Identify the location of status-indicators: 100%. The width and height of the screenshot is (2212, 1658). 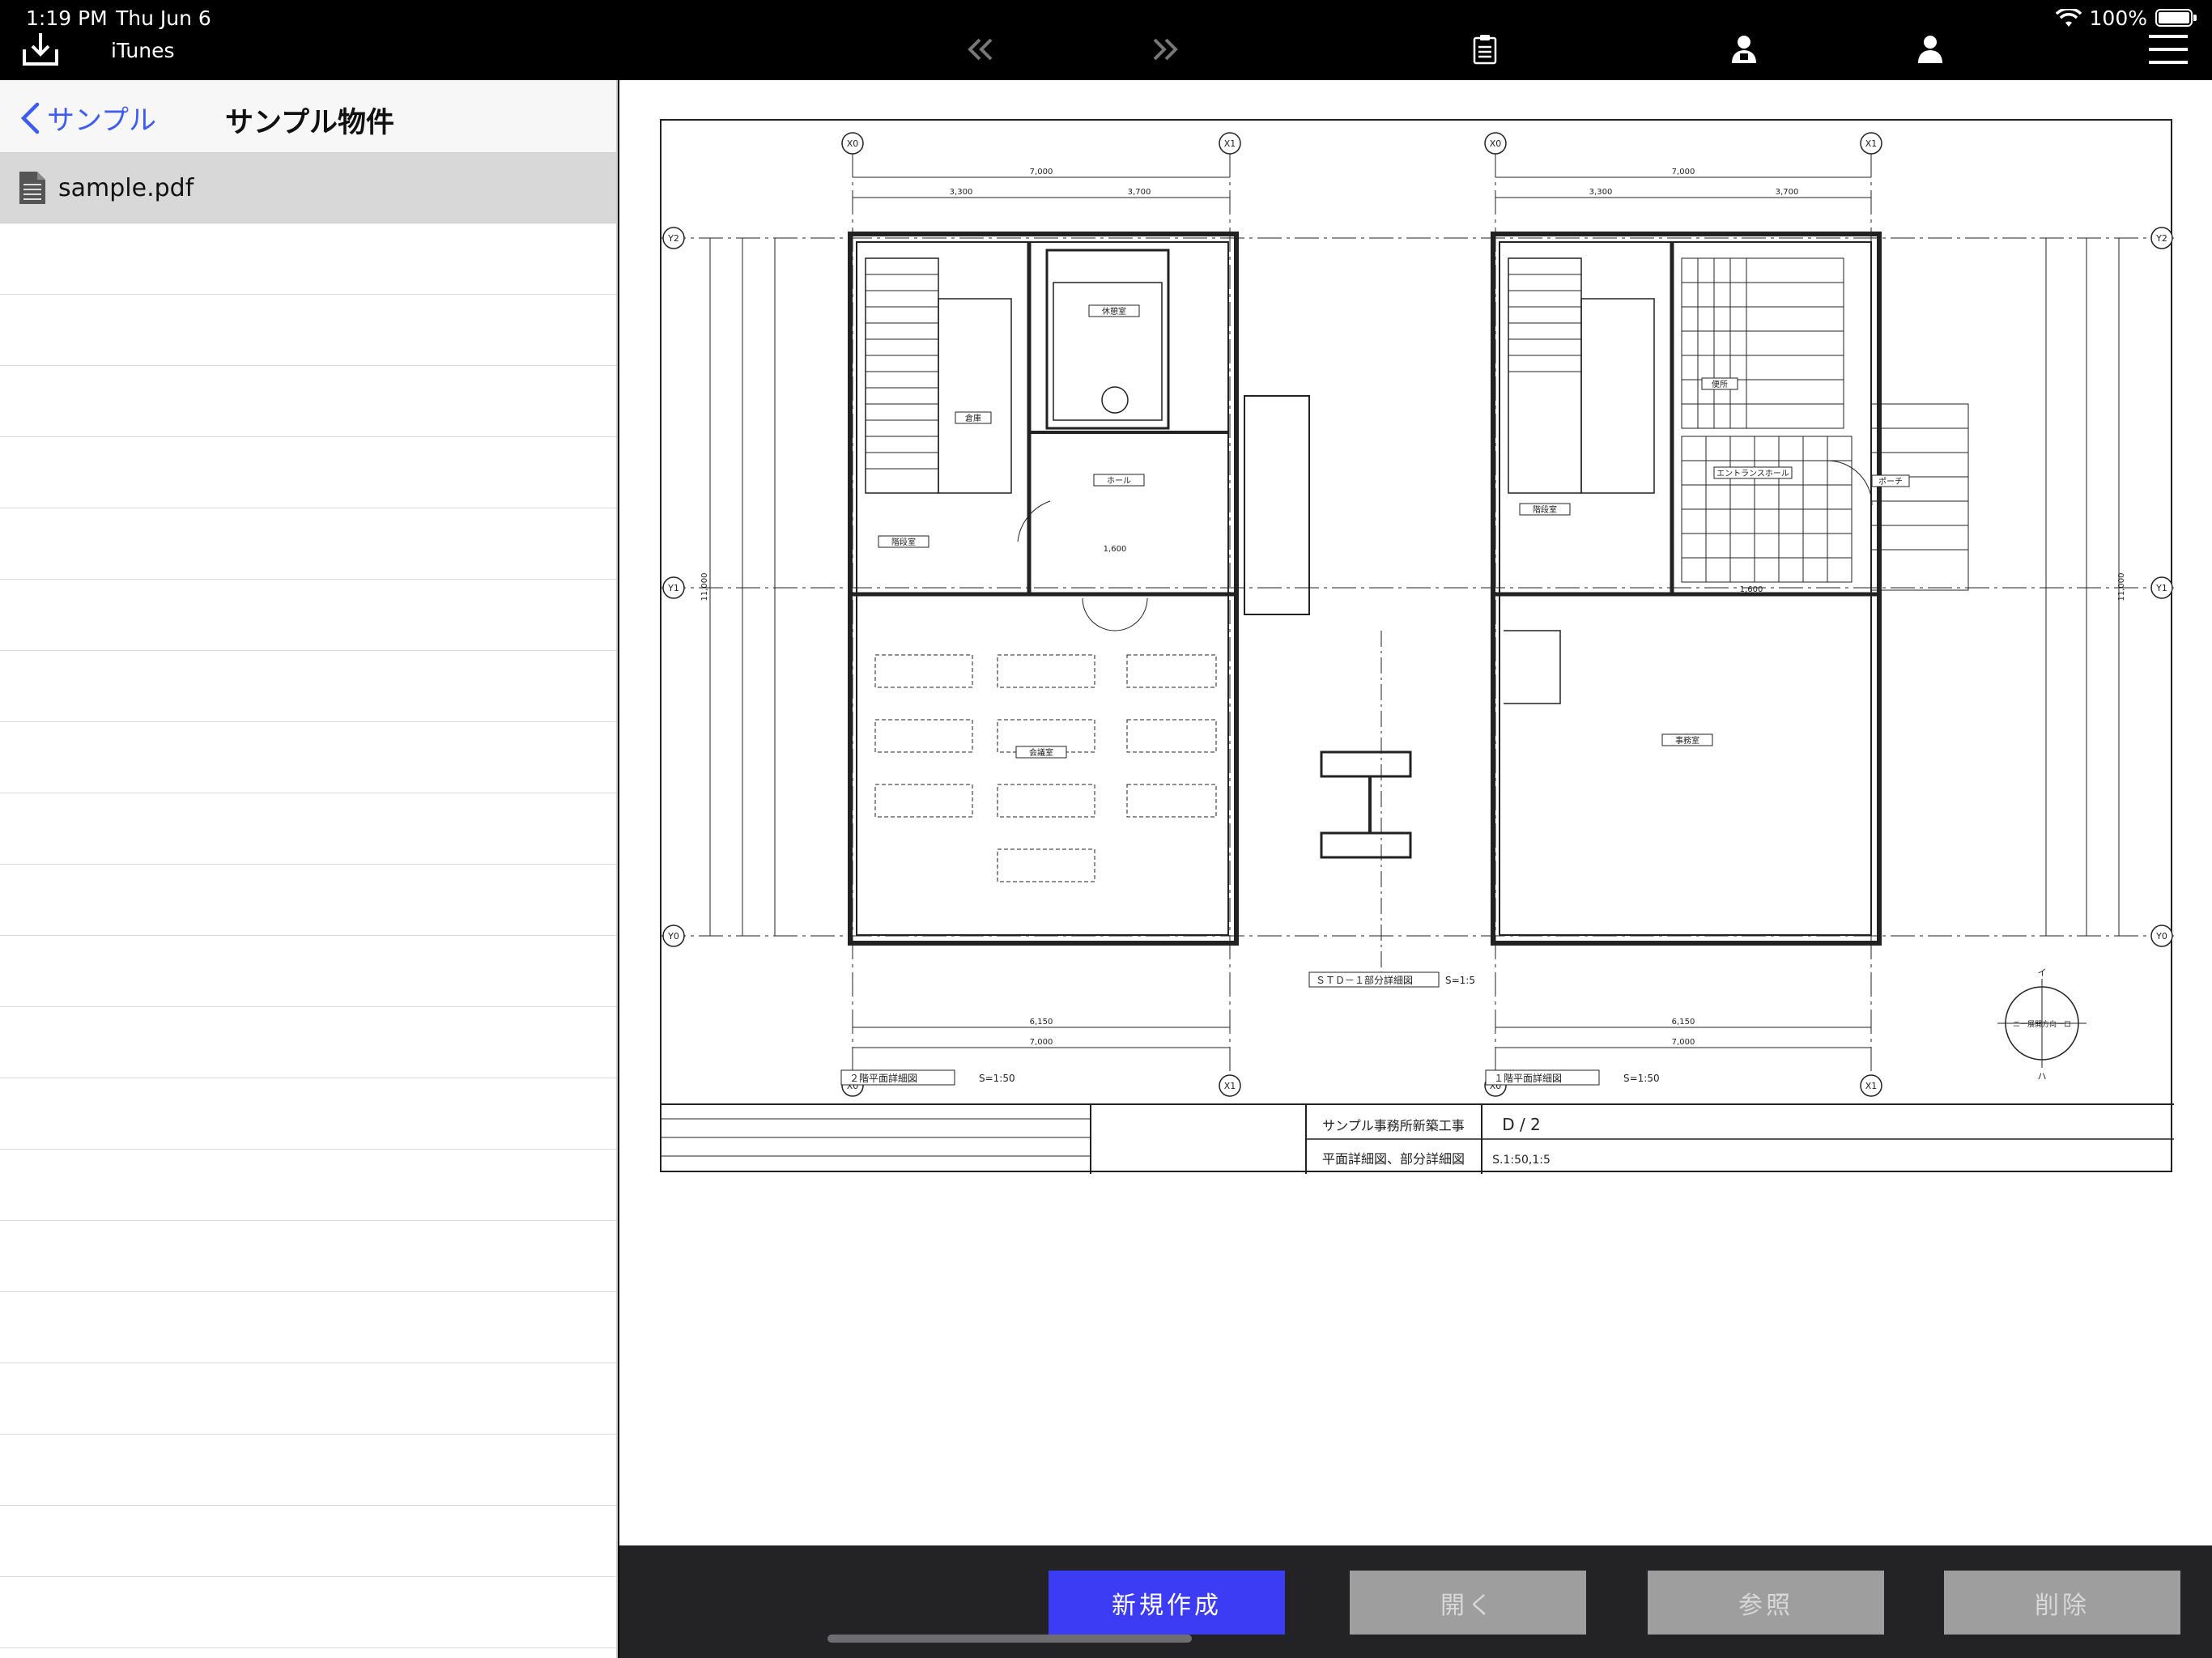
(2101, 18).